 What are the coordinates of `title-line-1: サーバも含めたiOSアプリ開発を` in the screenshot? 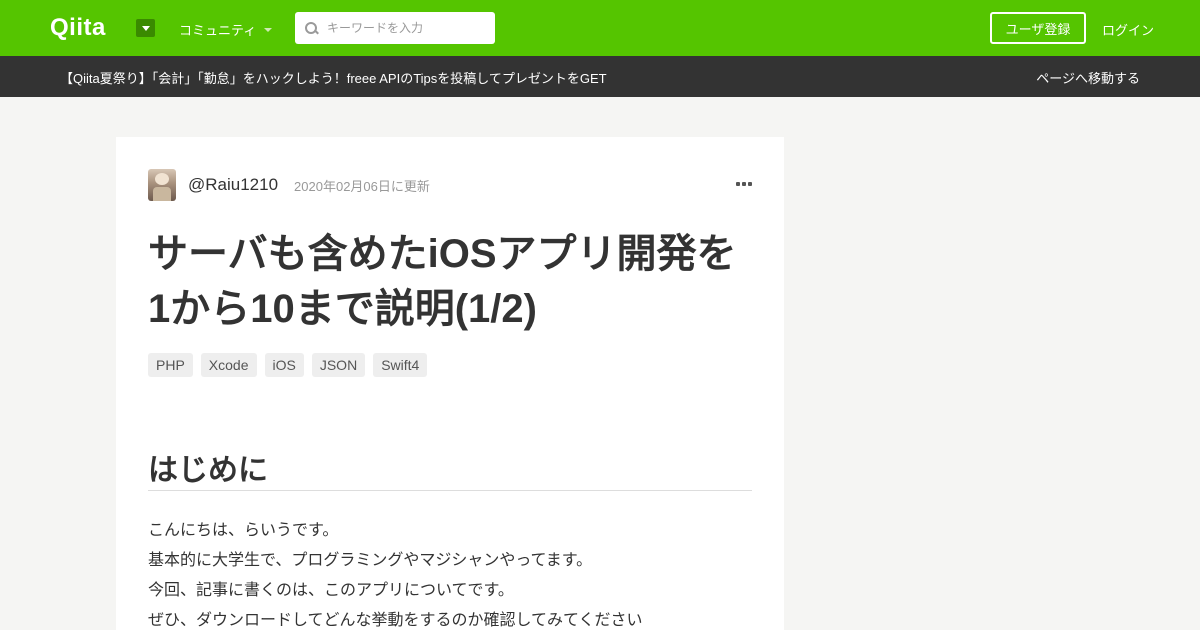 It's located at (442, 254).